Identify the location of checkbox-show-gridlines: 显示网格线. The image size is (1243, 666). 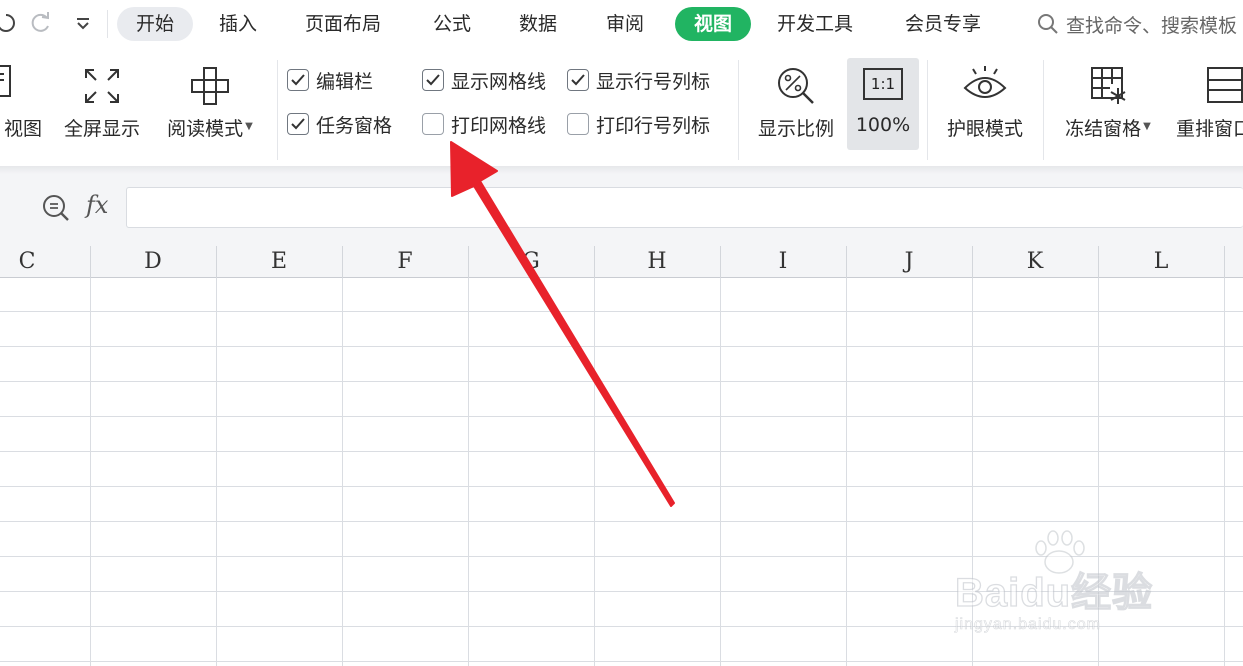
(484, 80).